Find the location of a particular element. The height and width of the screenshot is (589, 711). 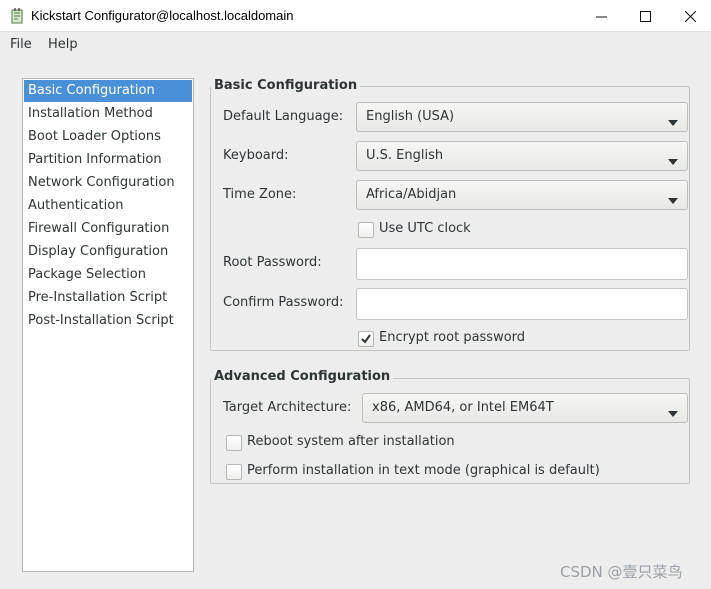

watermark: CSDN @壹只菜鸟 is located at coordinates (621, 572).